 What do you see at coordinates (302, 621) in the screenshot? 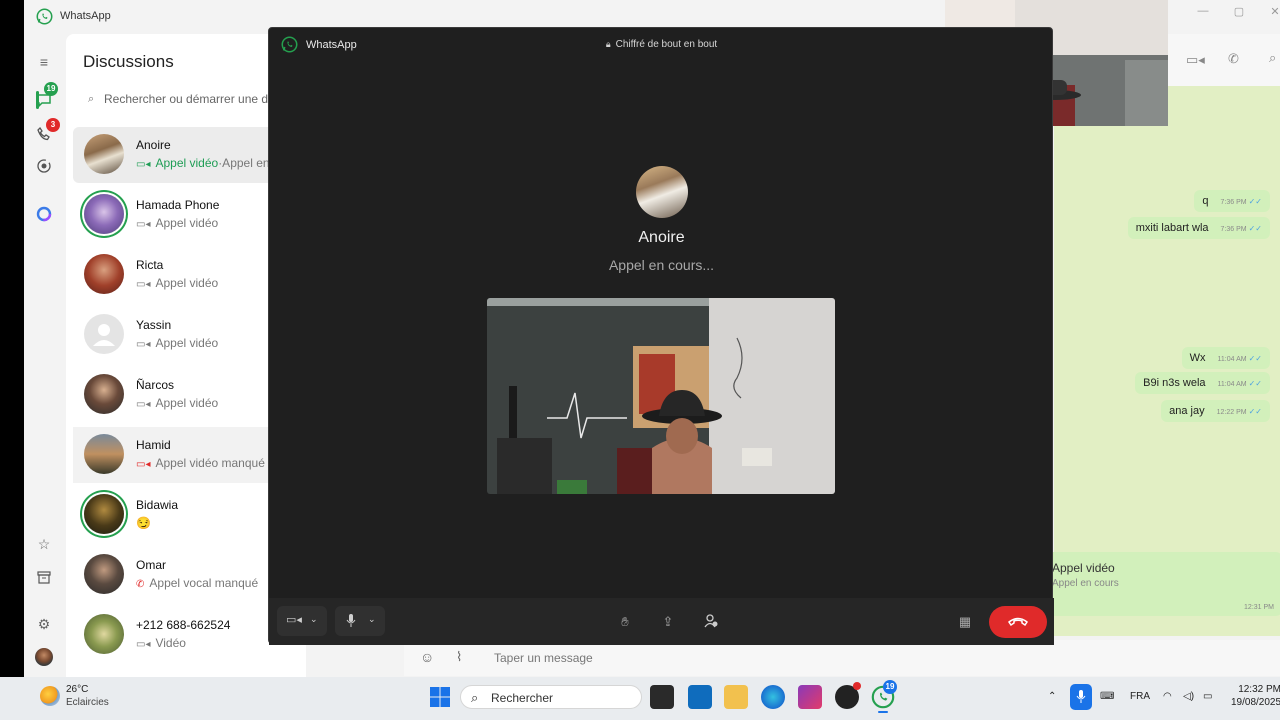
I see `camera-toggle-button: ▭◂ ⌄` at bounding box center [302, 621].